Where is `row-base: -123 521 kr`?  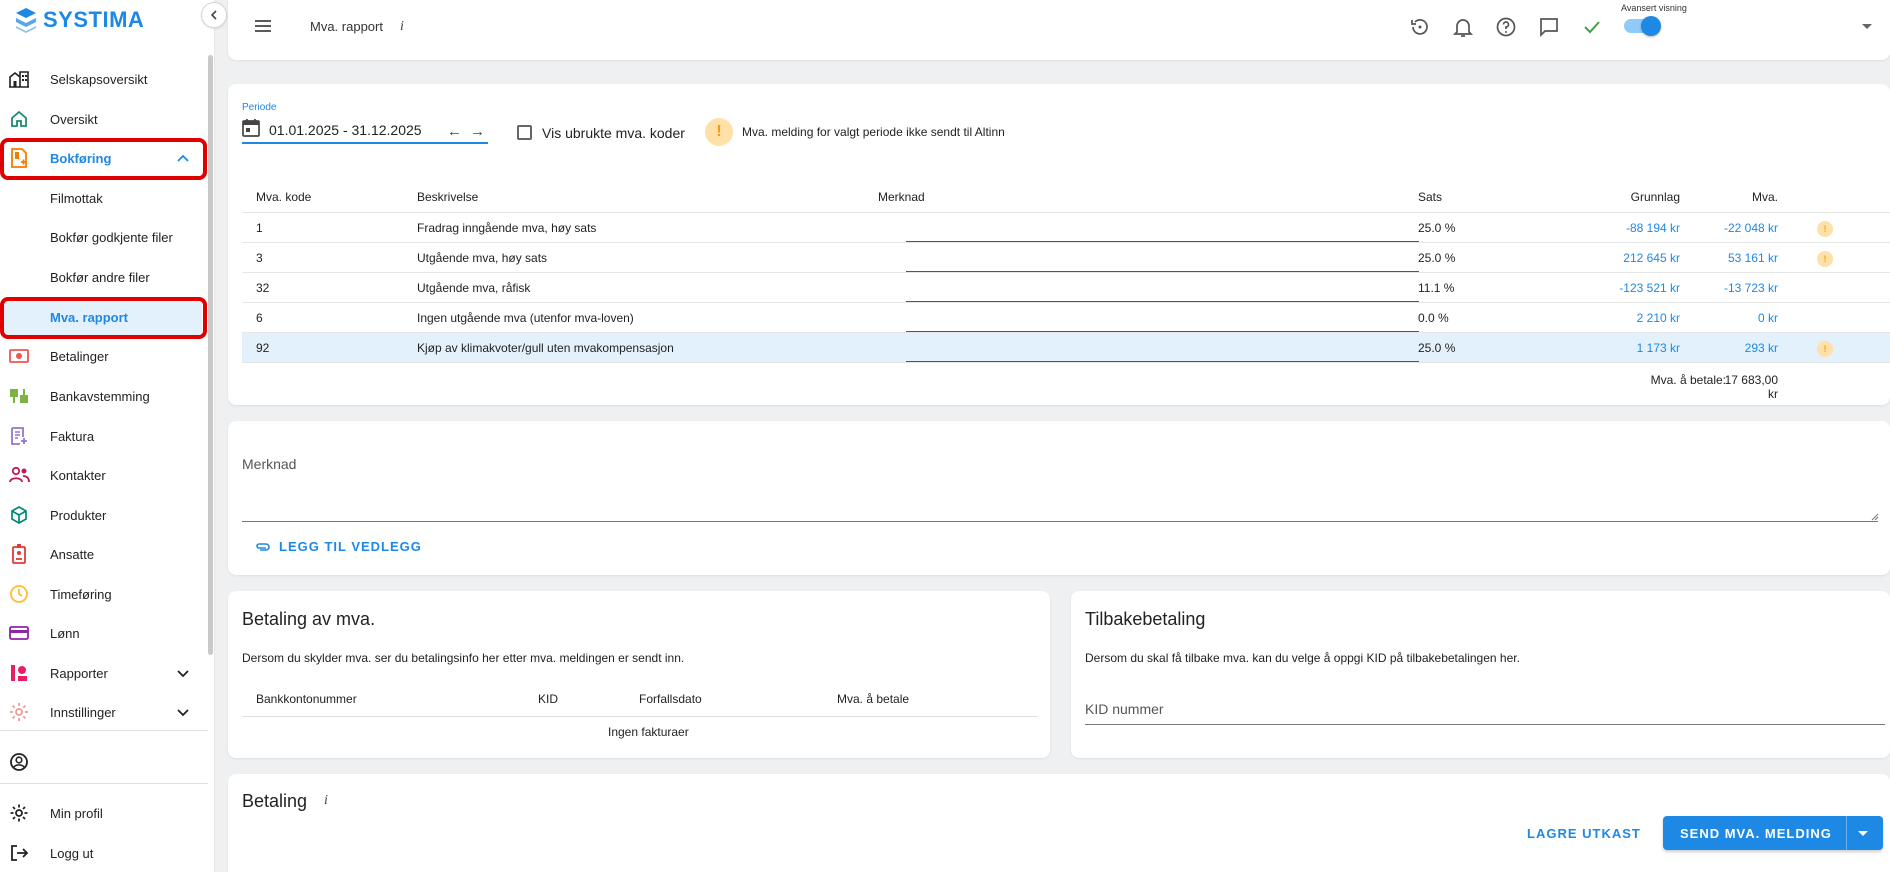
row-base: -123 521 kr is located at coordinates (1630, 288).